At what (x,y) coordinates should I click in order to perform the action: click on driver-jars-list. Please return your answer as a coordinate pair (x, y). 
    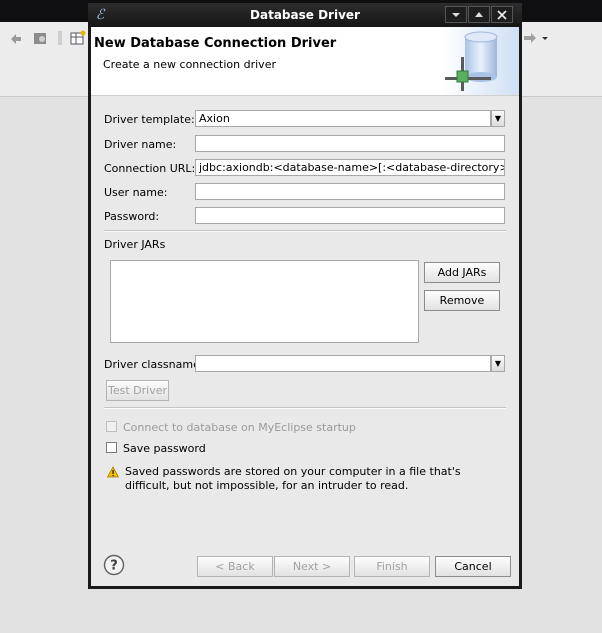
    Looking at the image, I should click on (264, 301).